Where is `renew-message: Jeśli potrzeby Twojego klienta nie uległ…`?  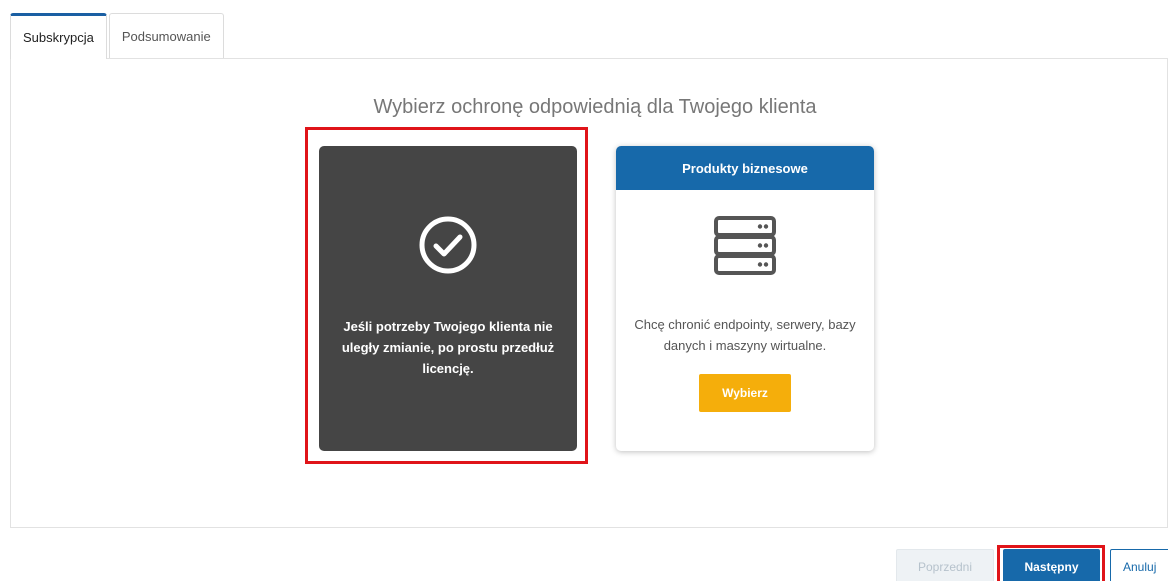
renew-message: Jeśli potrzeby Twojego klienta nie uległ… is located at coordinates (448, 347).